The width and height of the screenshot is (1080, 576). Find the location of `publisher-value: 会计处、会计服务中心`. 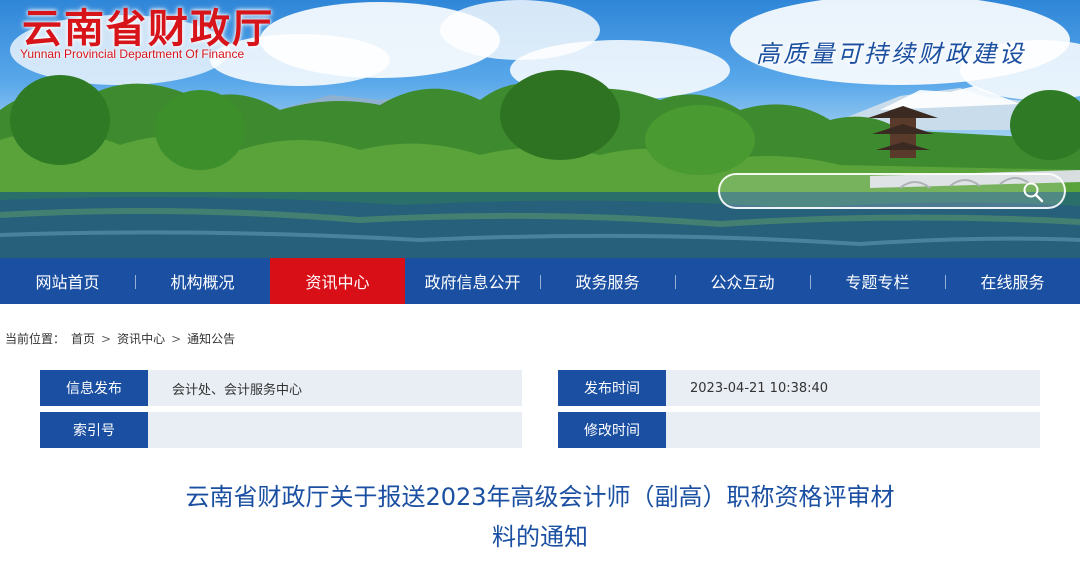

publisher-value: 会计处、会计服务中心 is located at coordinates (335, 388).